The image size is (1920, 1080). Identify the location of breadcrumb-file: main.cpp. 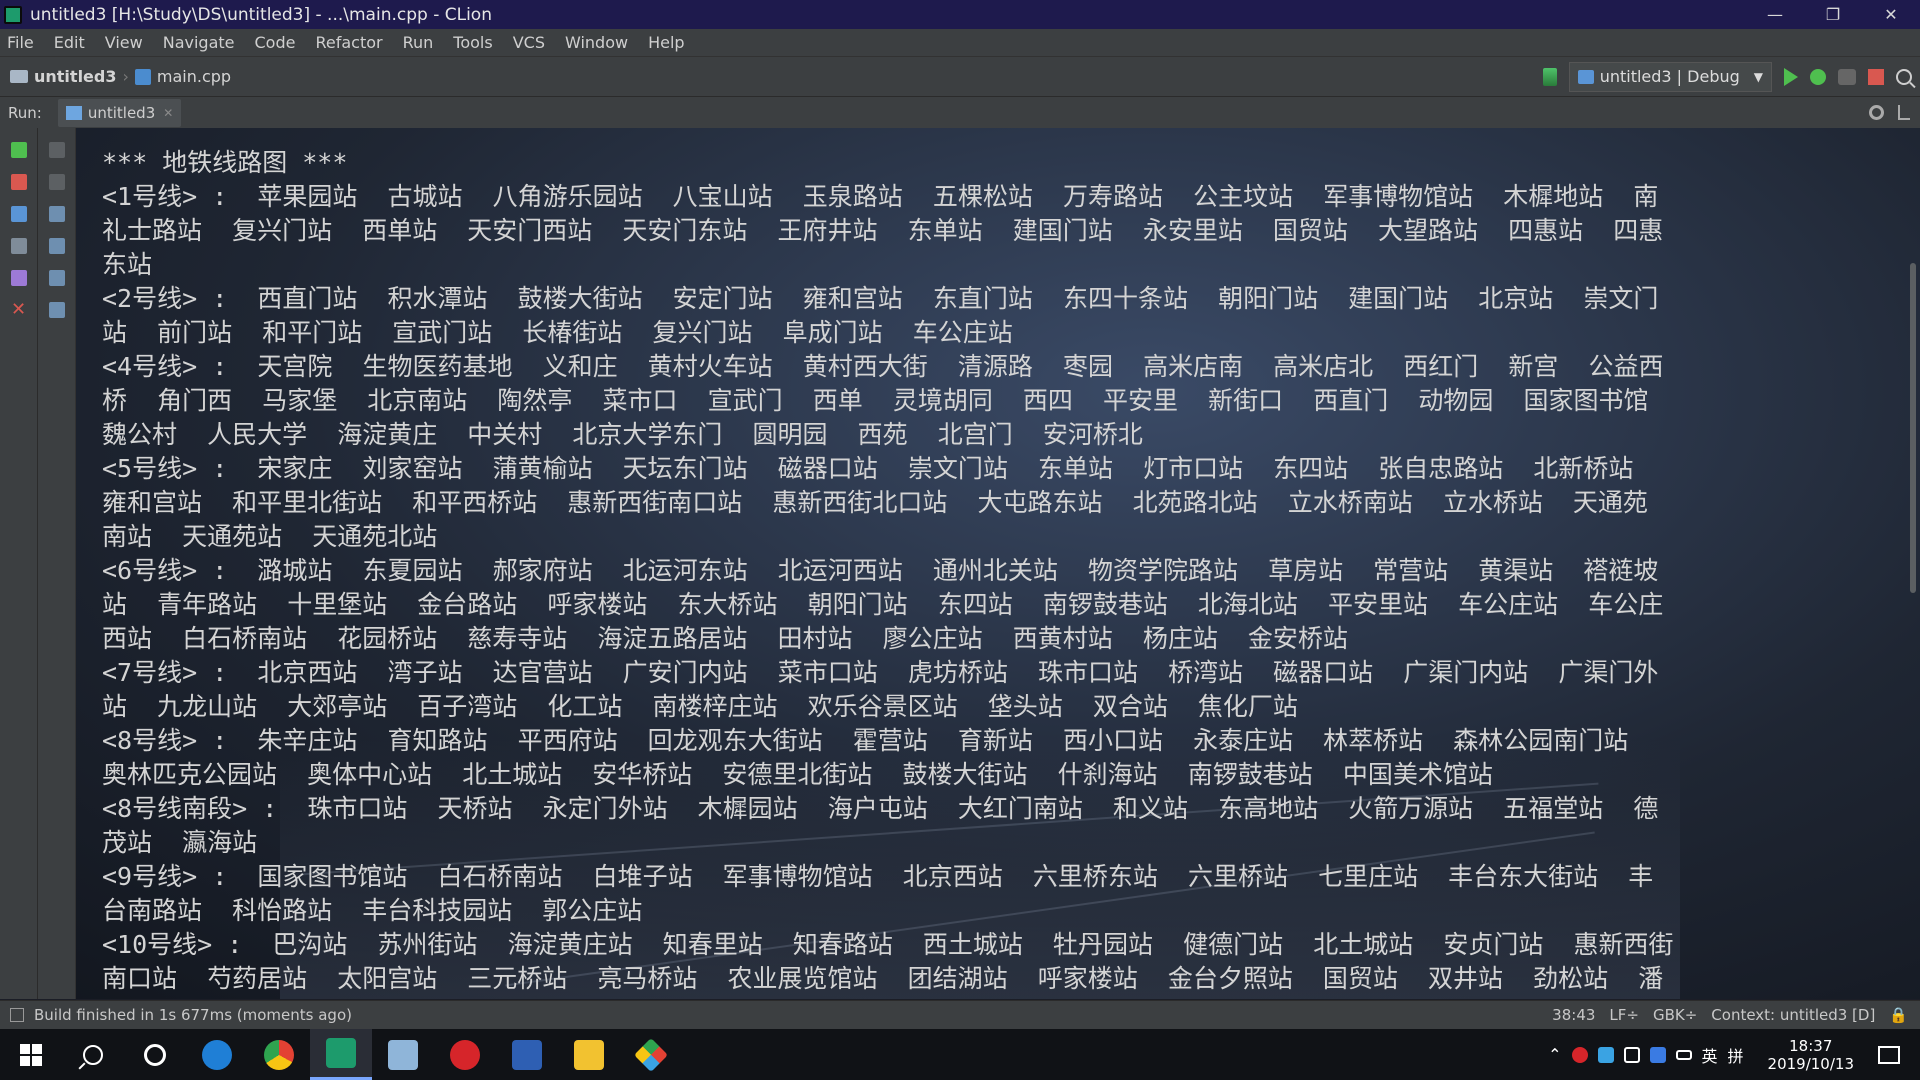
(183, 76).